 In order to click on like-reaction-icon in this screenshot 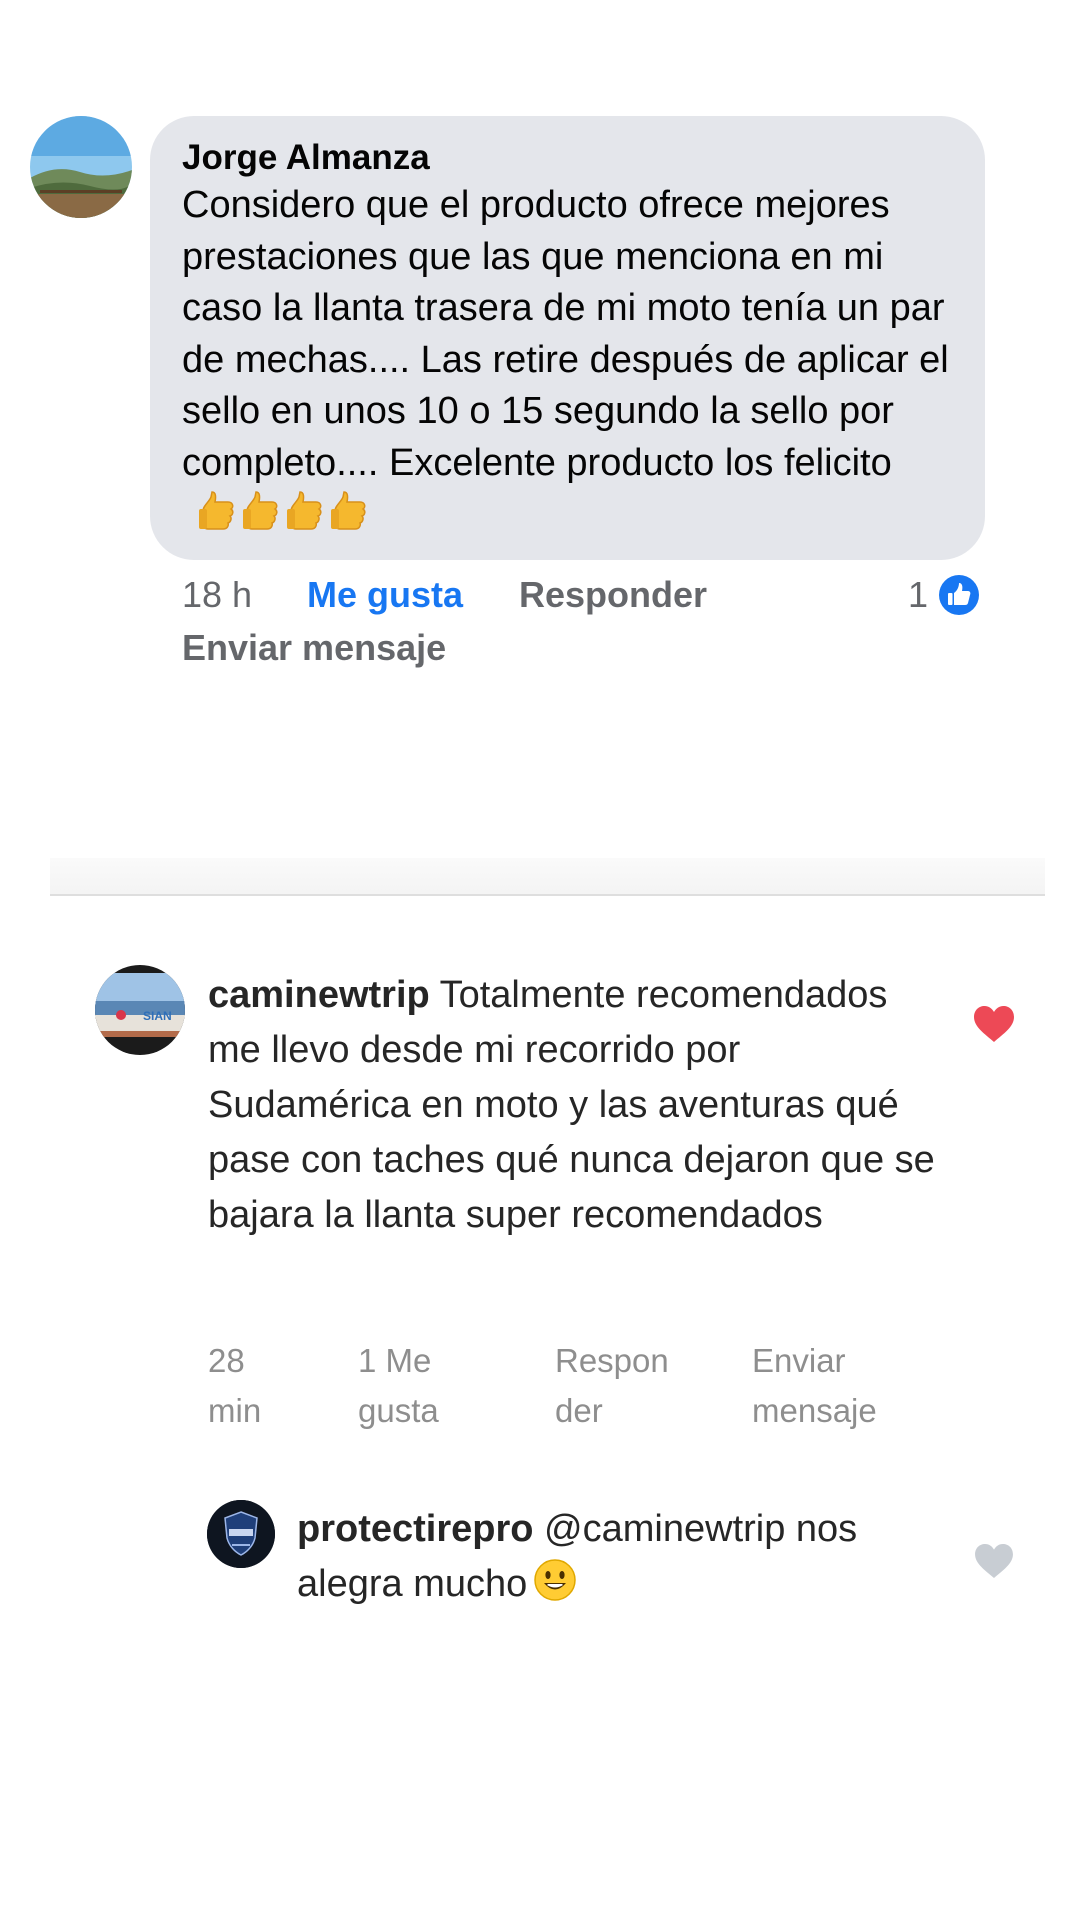, I will do `click(959, 595)`.